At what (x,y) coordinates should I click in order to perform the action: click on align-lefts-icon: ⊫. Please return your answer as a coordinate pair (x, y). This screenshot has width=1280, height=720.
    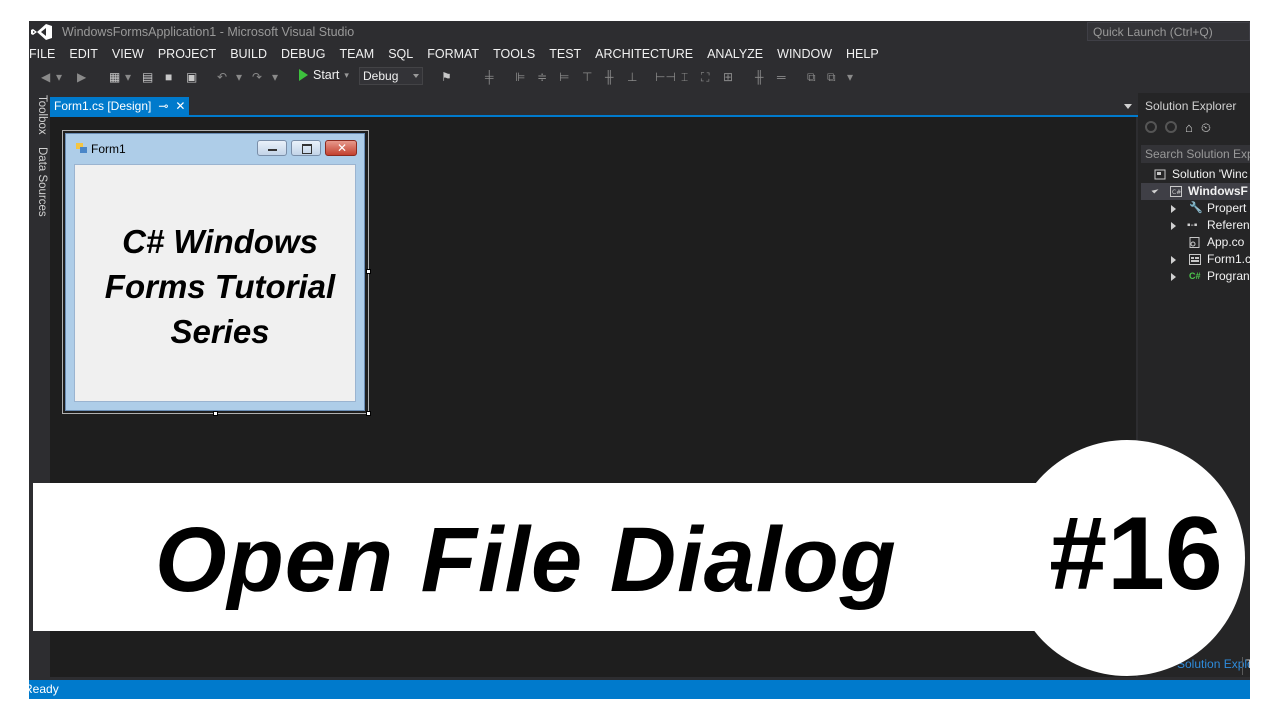
    Looking at the image, I should click on (520, 77).